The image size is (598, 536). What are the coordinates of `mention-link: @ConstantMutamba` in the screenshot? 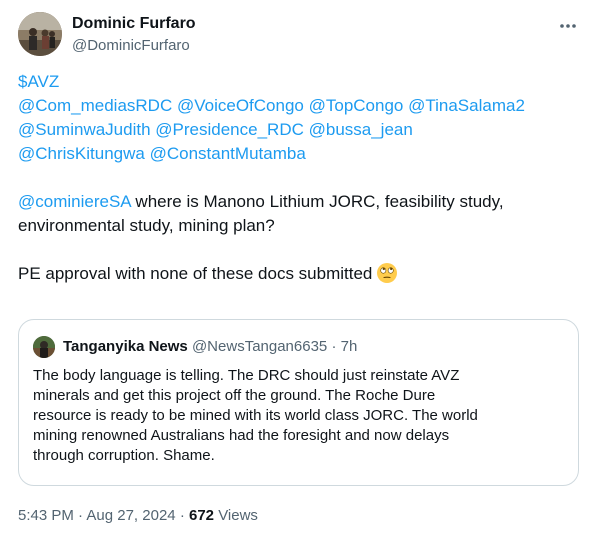 It's located at (228, 153).